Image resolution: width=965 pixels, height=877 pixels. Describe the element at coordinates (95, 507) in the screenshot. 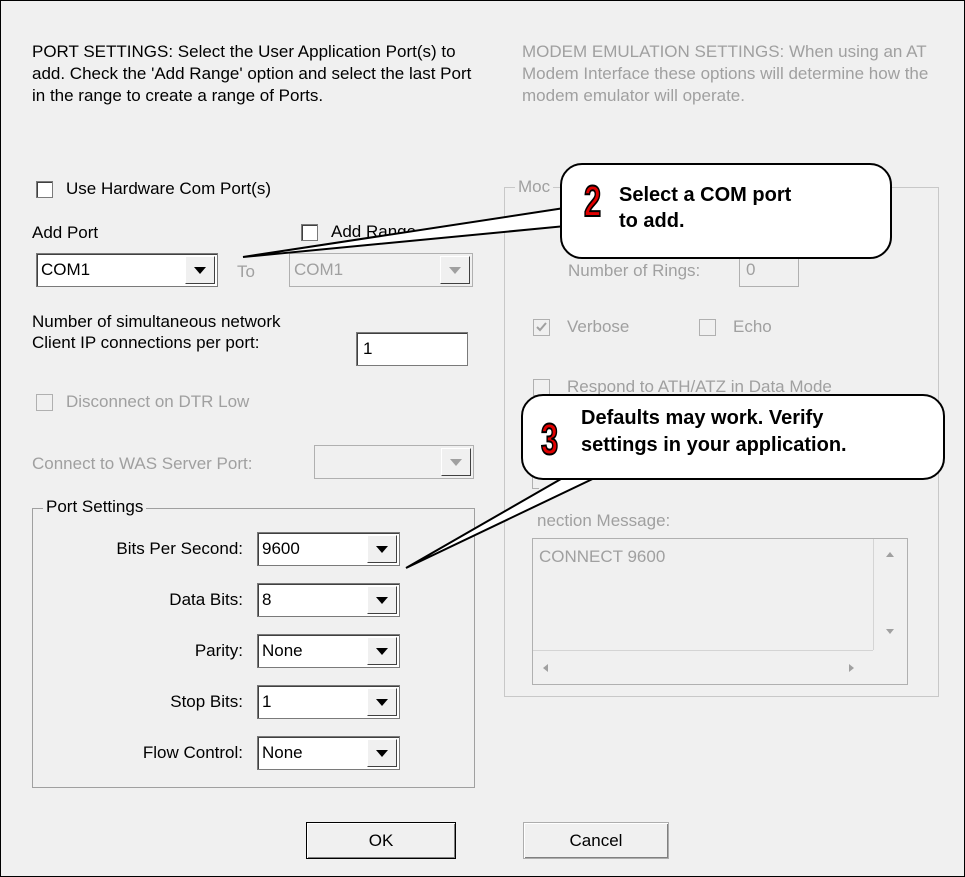

I see `port-settings-group-title: Port Settings` at that location.